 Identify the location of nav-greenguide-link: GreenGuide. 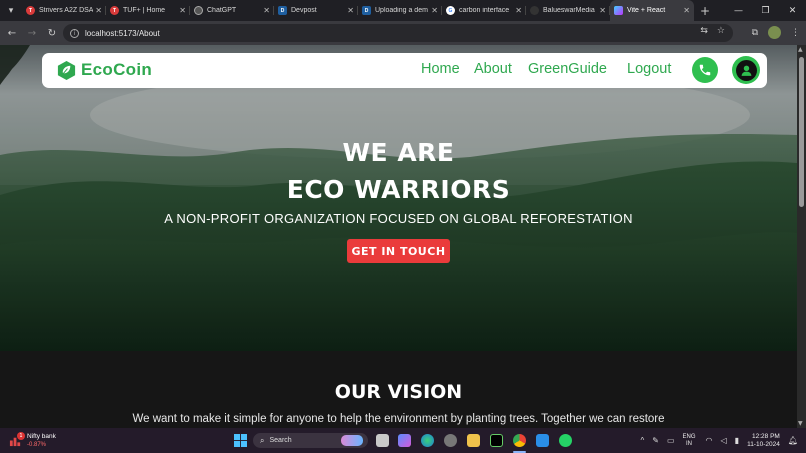
(567, 69).